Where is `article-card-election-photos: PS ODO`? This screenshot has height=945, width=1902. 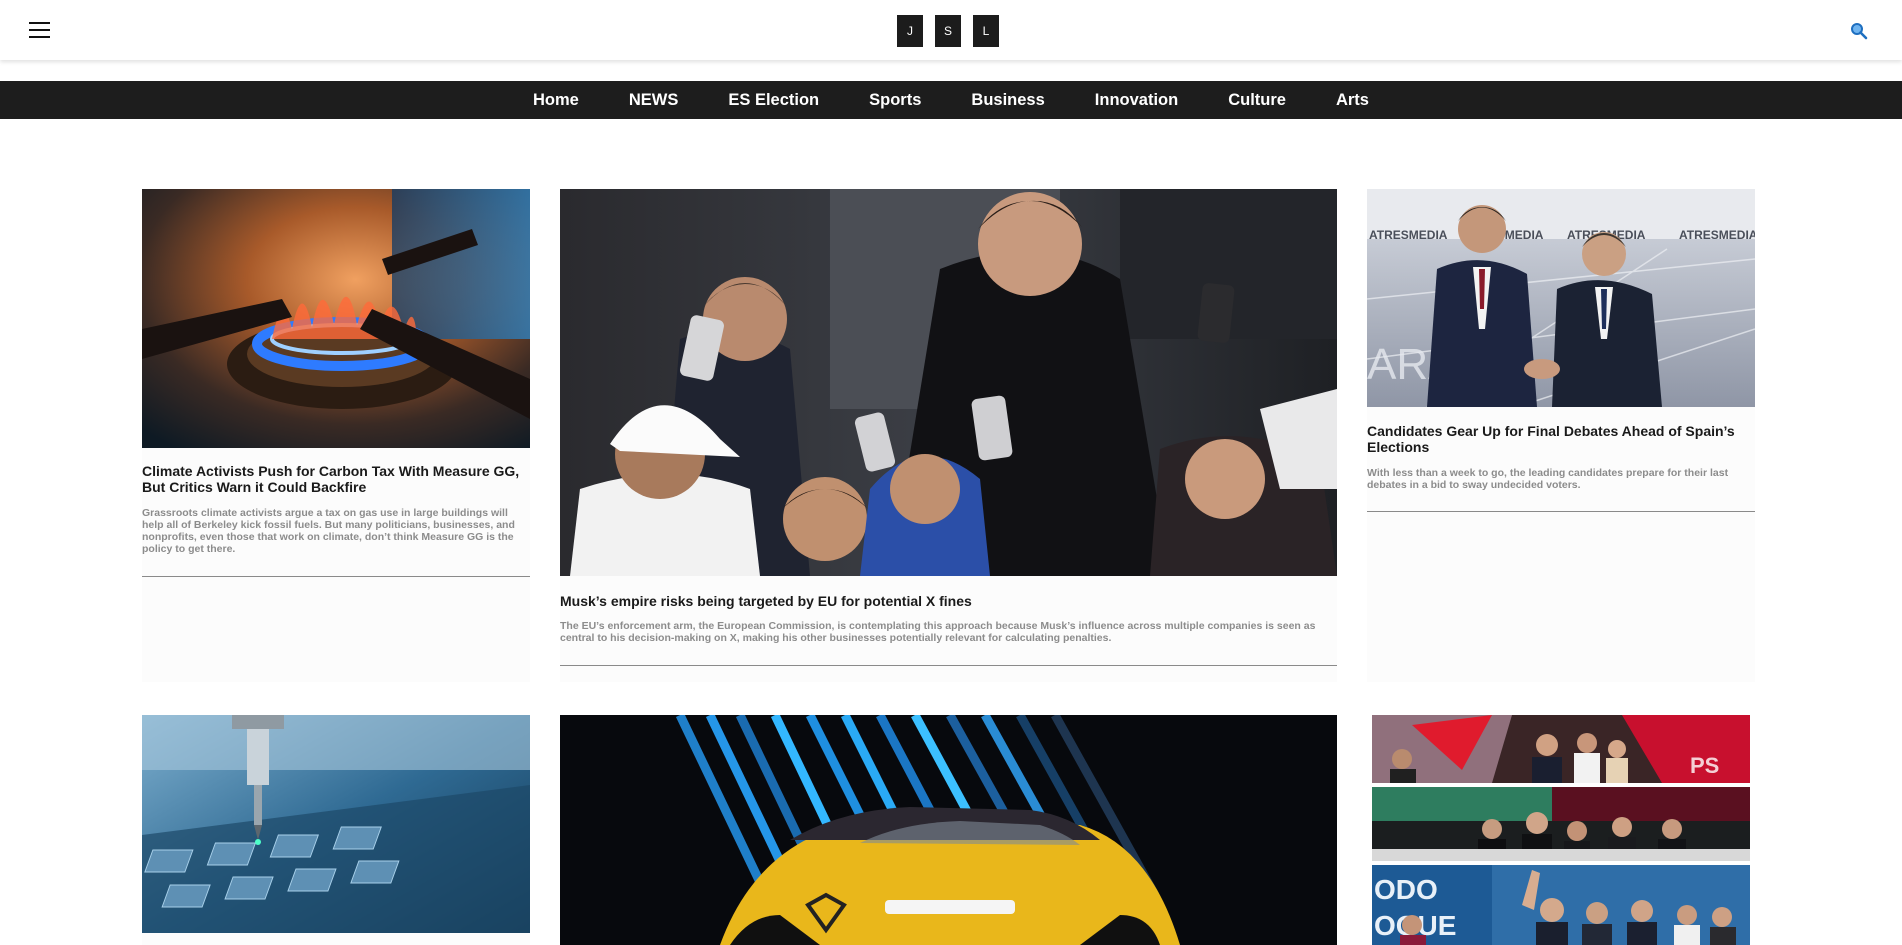 article-card-election-photos: PS ODO is located at coordinates (1561, 830).